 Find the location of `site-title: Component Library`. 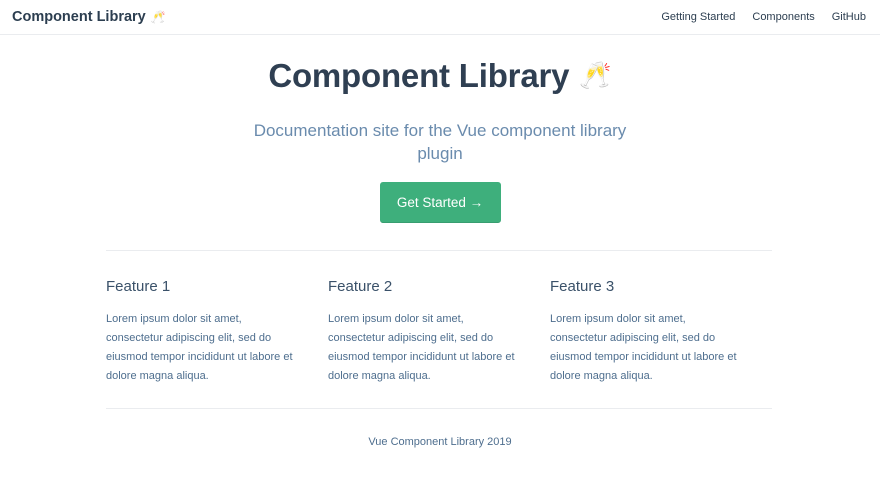

site-title: Component Library is located at coordinates (79, 17).